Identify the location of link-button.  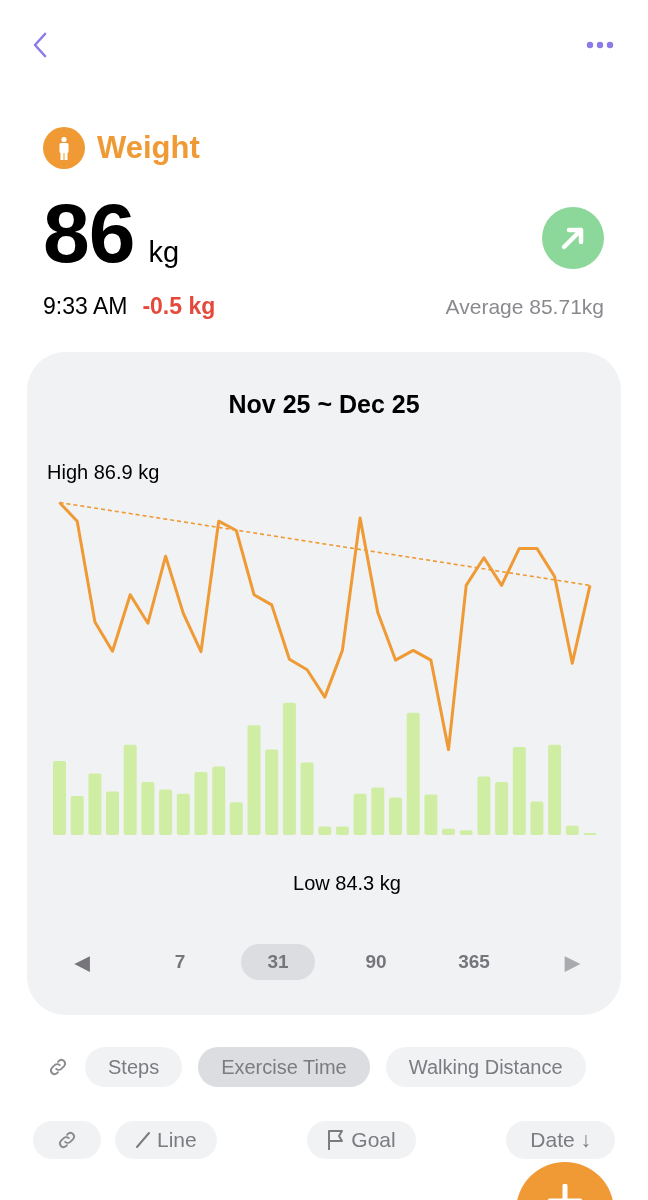
(67, 1140).